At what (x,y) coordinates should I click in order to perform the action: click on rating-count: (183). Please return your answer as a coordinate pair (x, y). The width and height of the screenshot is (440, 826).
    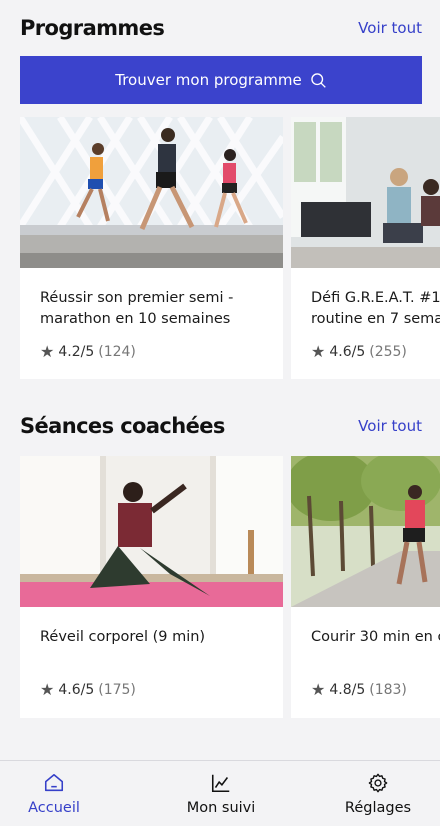
    Looking at the image, I should click on (388, 689).